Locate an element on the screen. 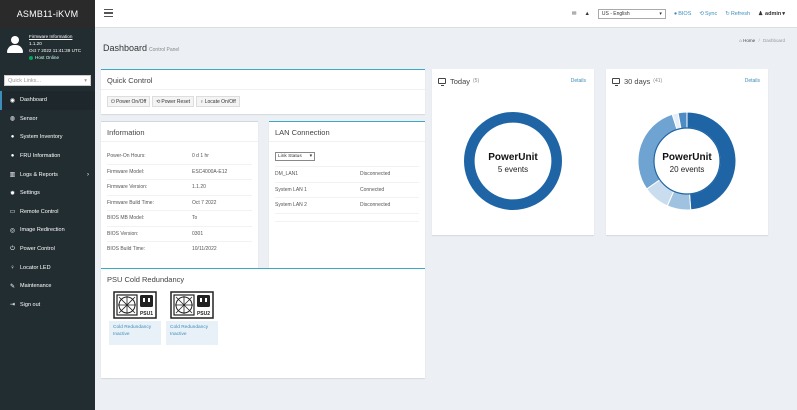  bios-button: ● BIOS is located at coordinates (682, 14).